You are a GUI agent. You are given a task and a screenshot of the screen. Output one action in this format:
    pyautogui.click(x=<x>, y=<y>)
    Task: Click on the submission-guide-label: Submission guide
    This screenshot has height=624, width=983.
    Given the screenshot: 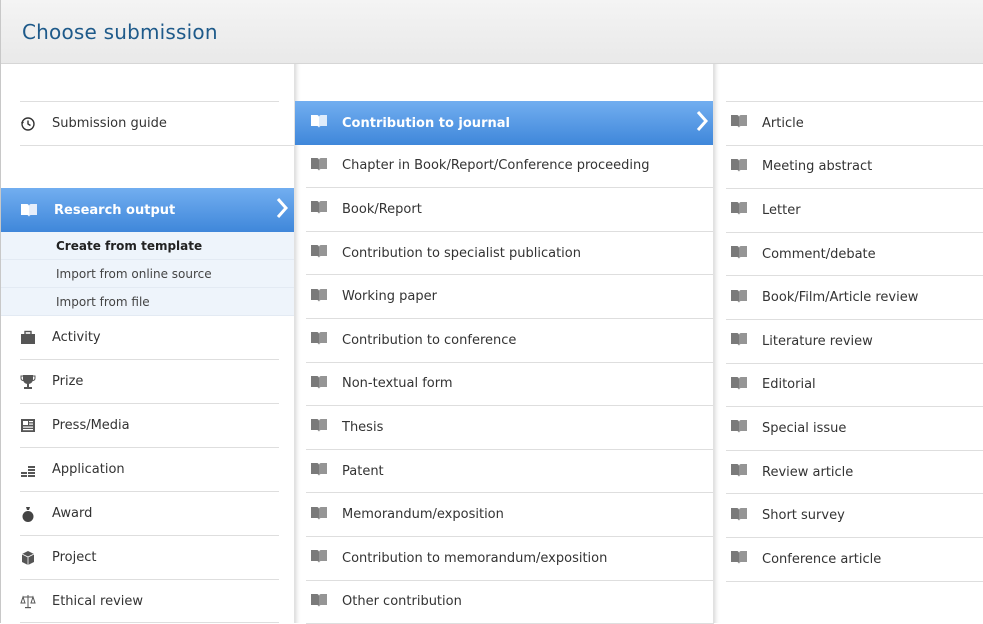 What is the action you would take?
    pyautogui.click(x=109, y=123)
    